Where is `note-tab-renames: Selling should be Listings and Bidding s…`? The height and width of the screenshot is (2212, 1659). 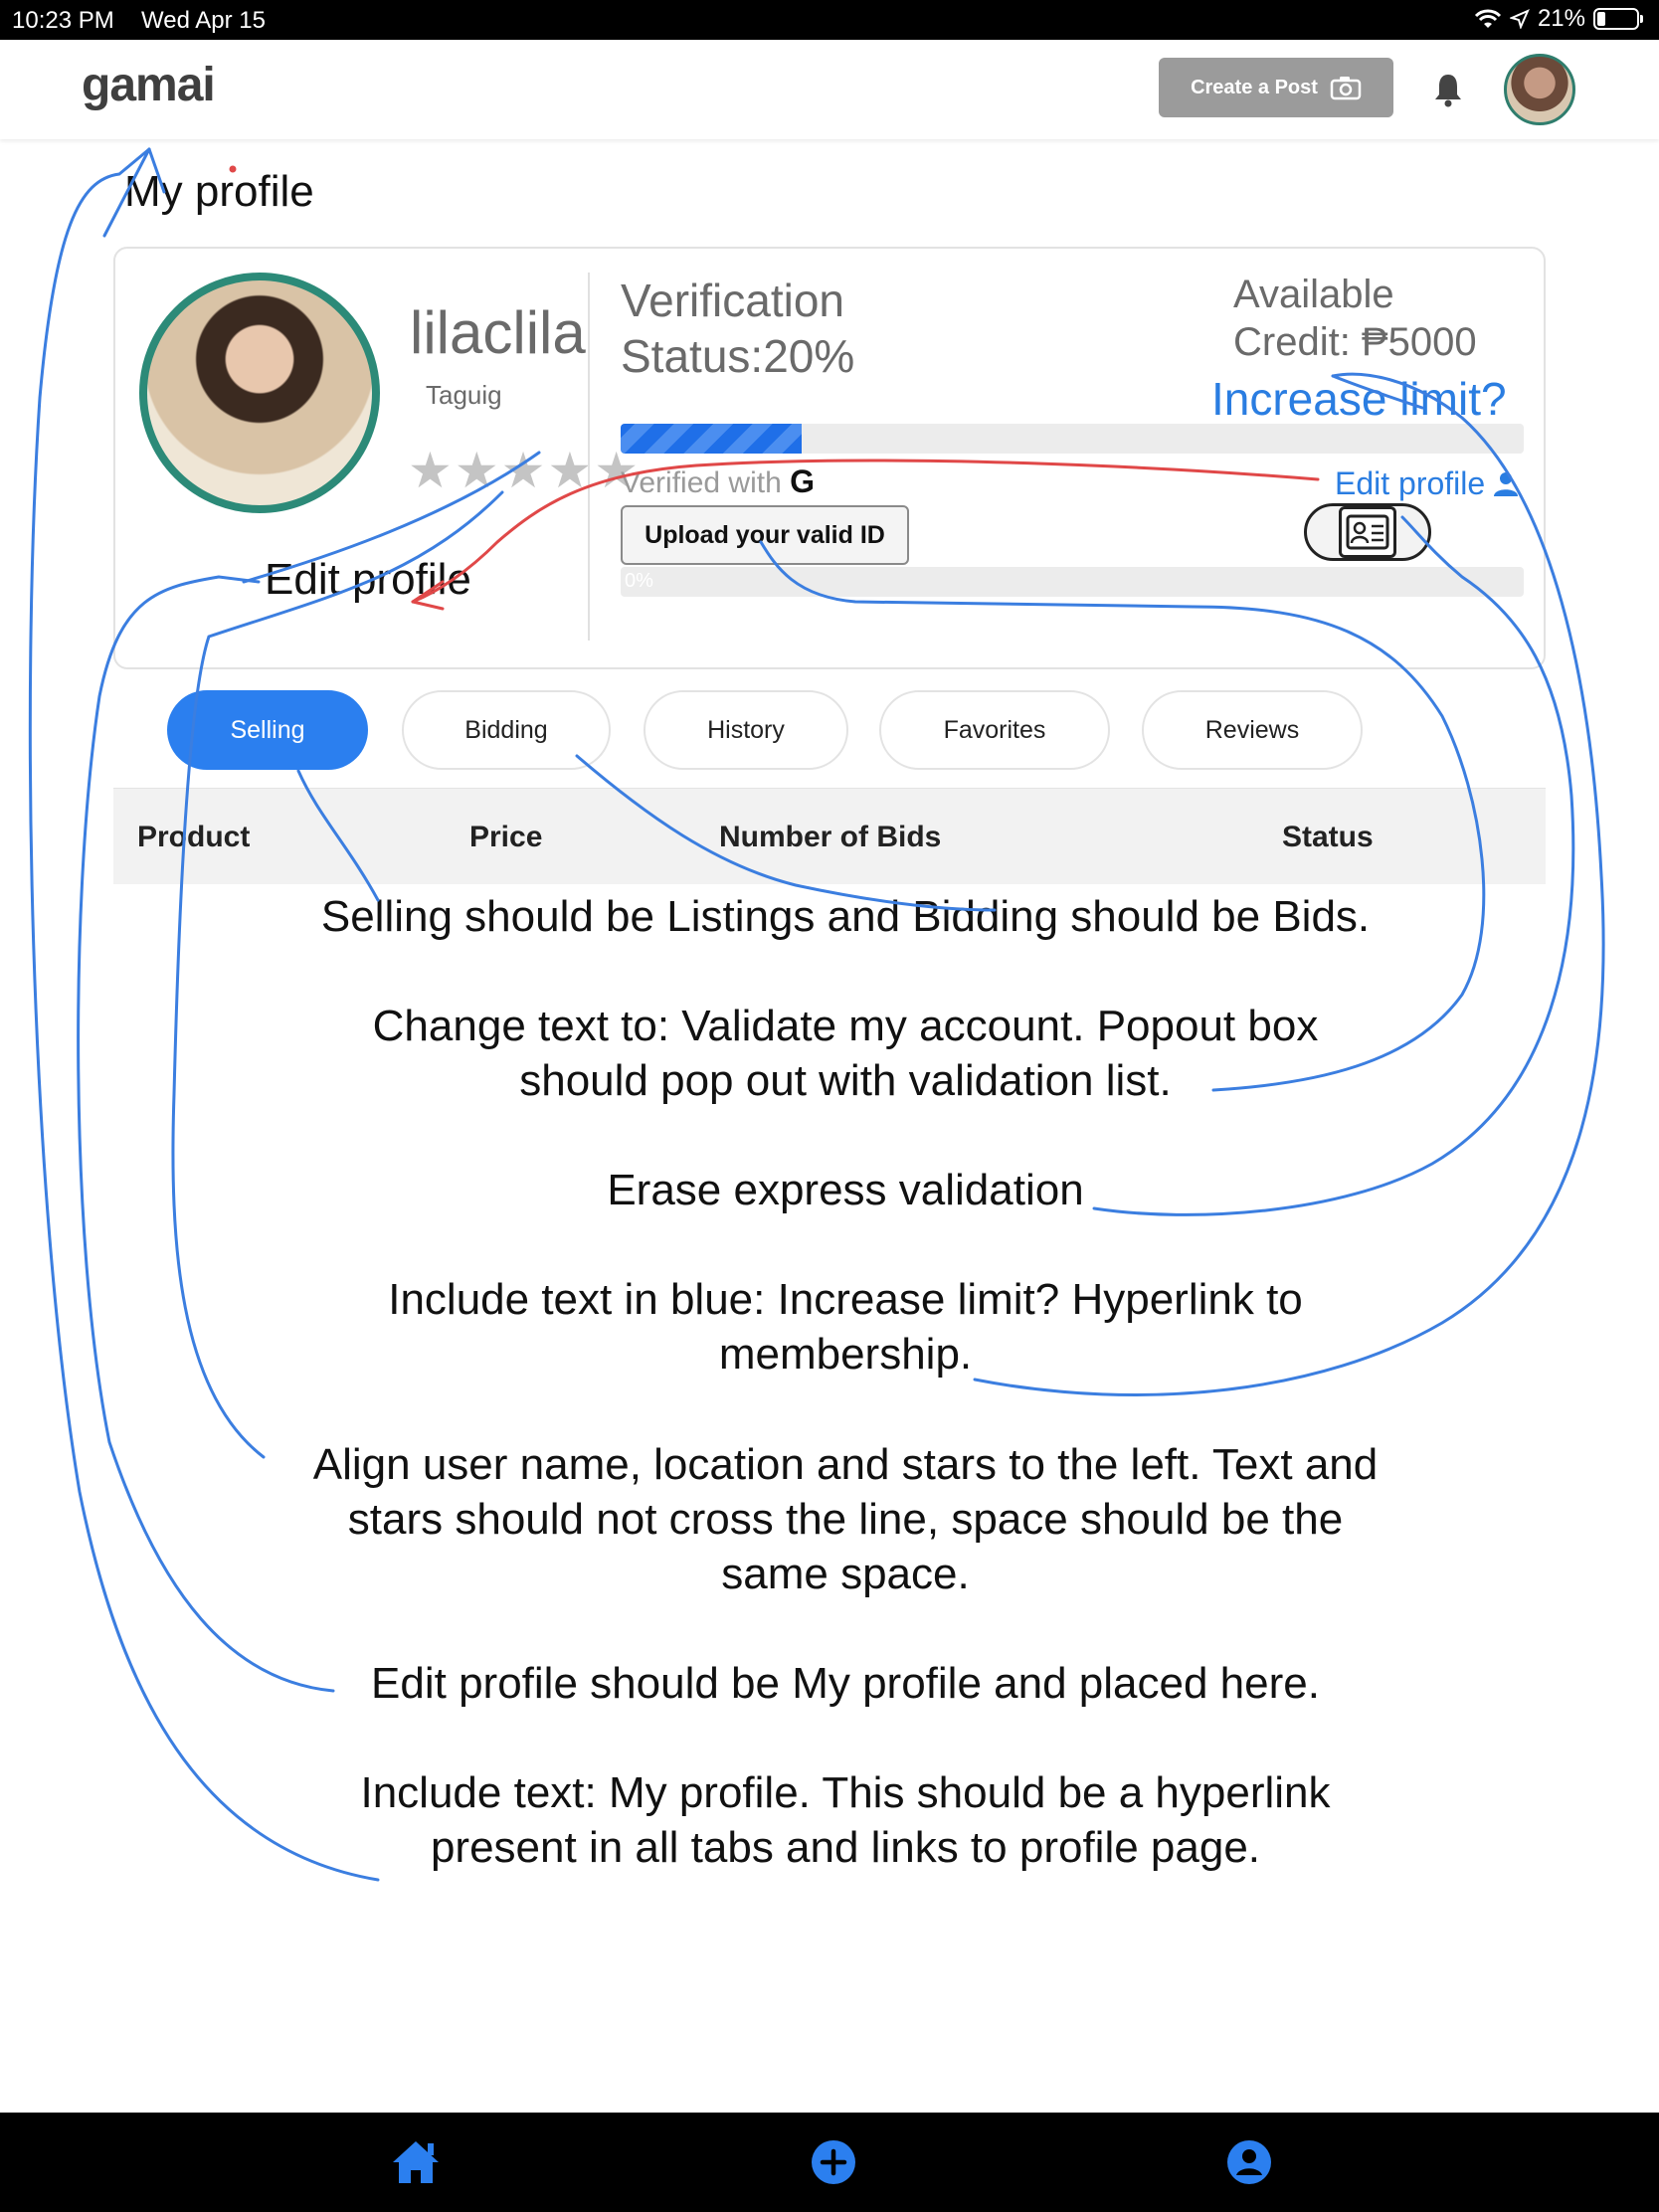
note-tab-renames: Selling should be Listings and Bidding s… is located at coordinates (845, 916).